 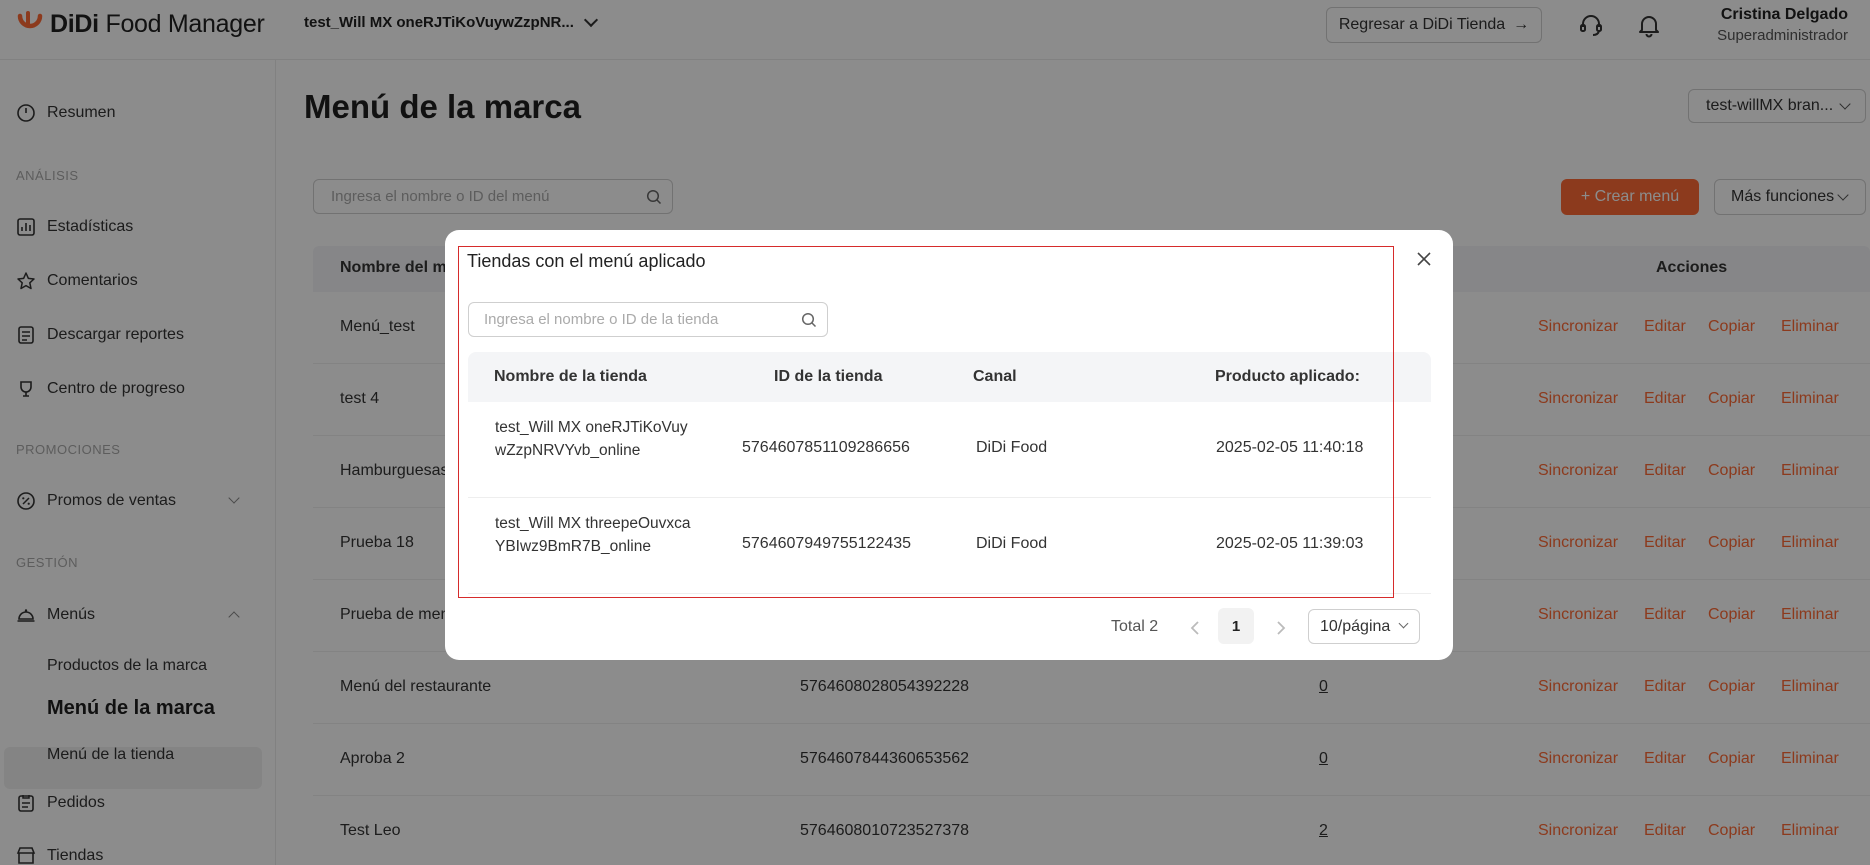 I want to click on chevron-left-icon, so click(x=1195, y=628).